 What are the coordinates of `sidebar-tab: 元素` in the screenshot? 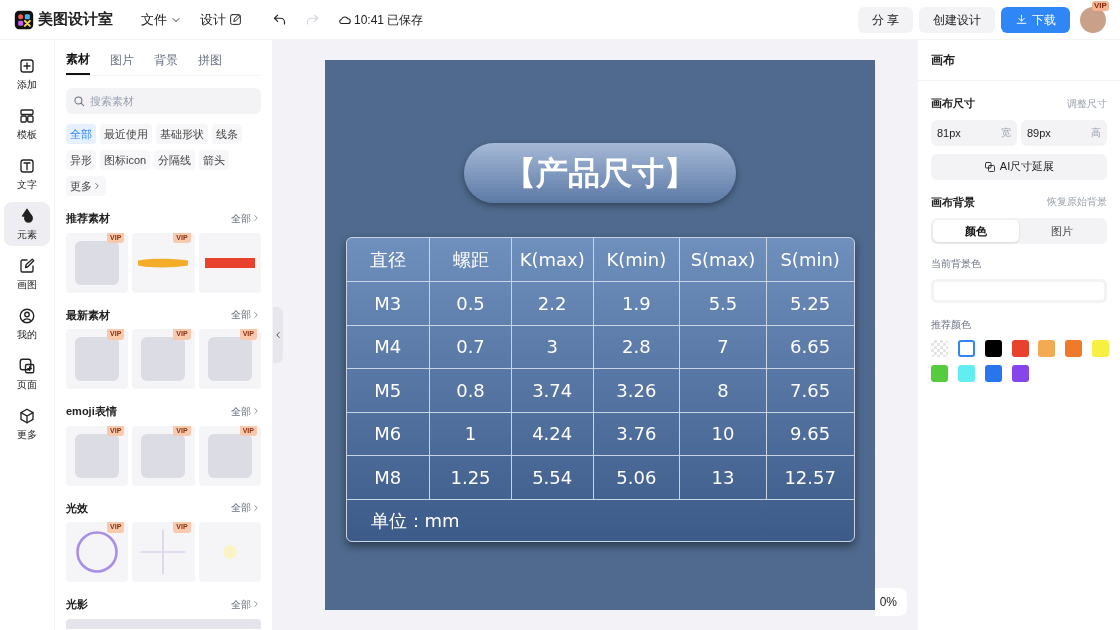 It's located at (27, 224).